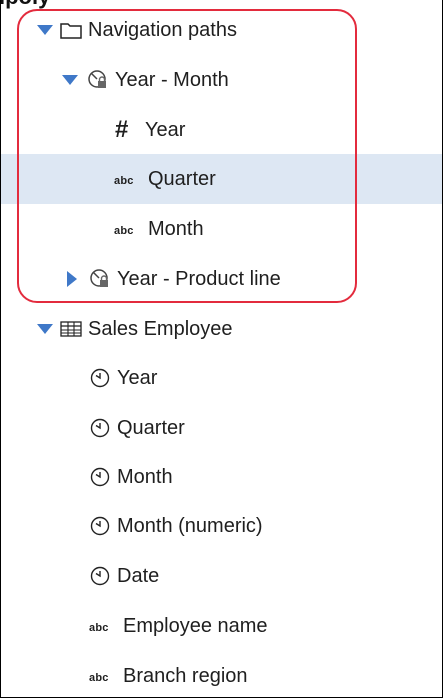  I want to click on tree-item-year: # Year, so click(221, 130).